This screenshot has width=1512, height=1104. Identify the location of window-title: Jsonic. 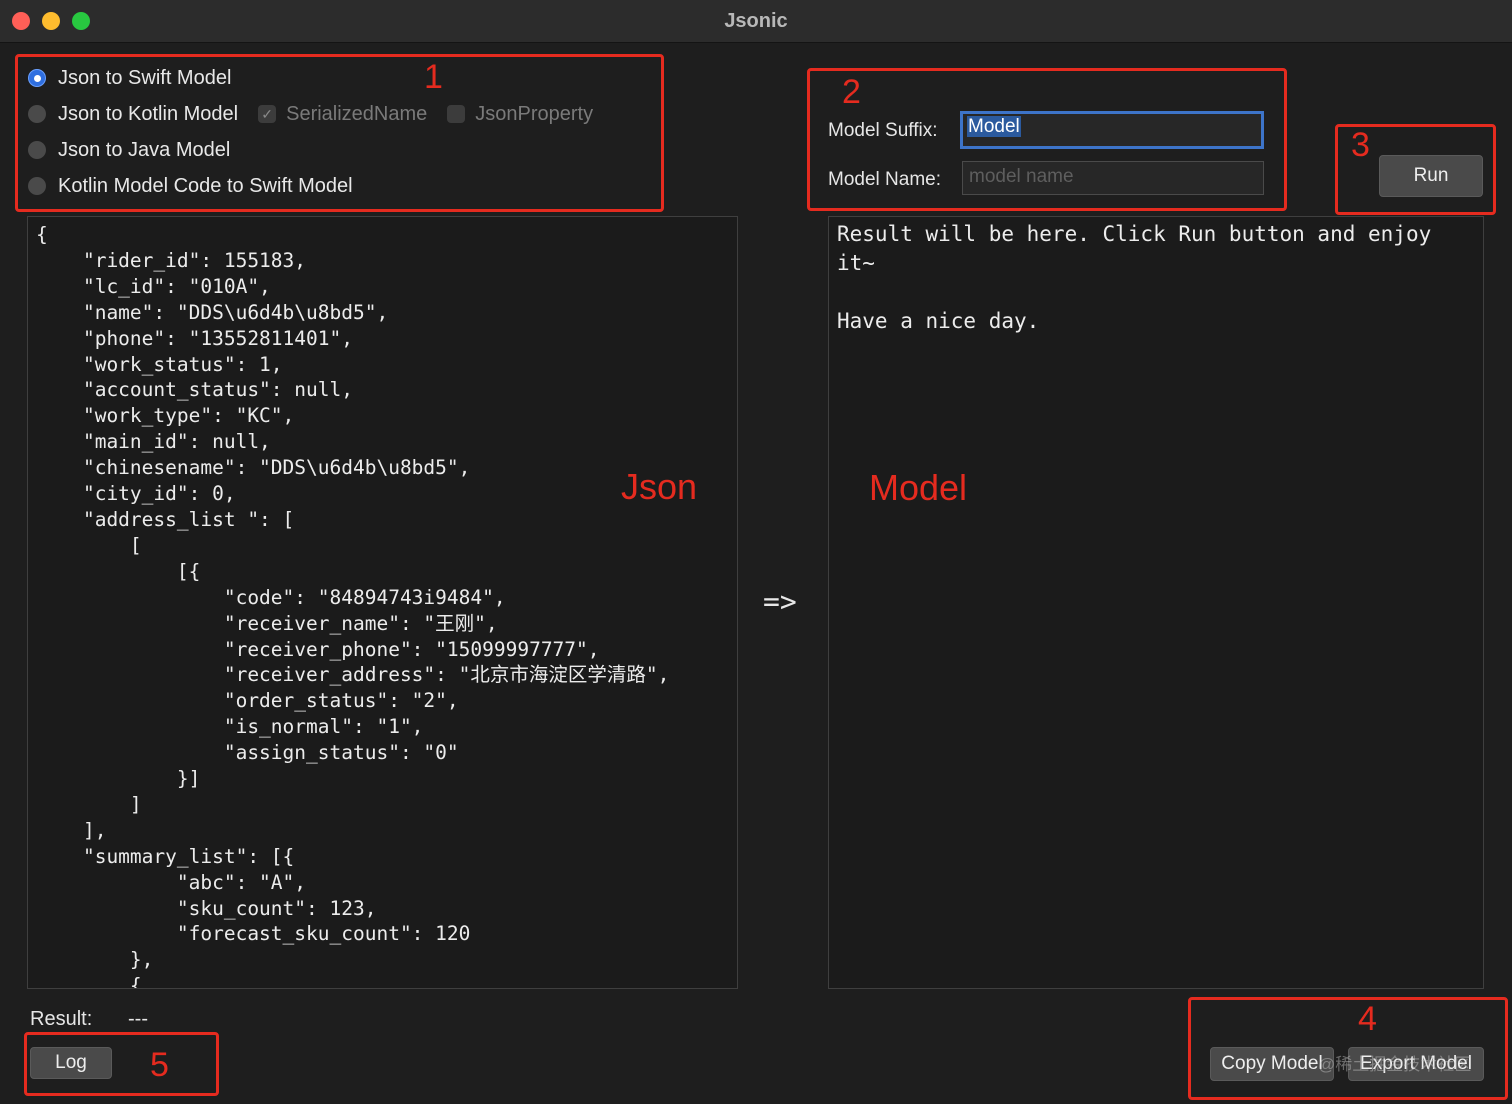
(756, 21).